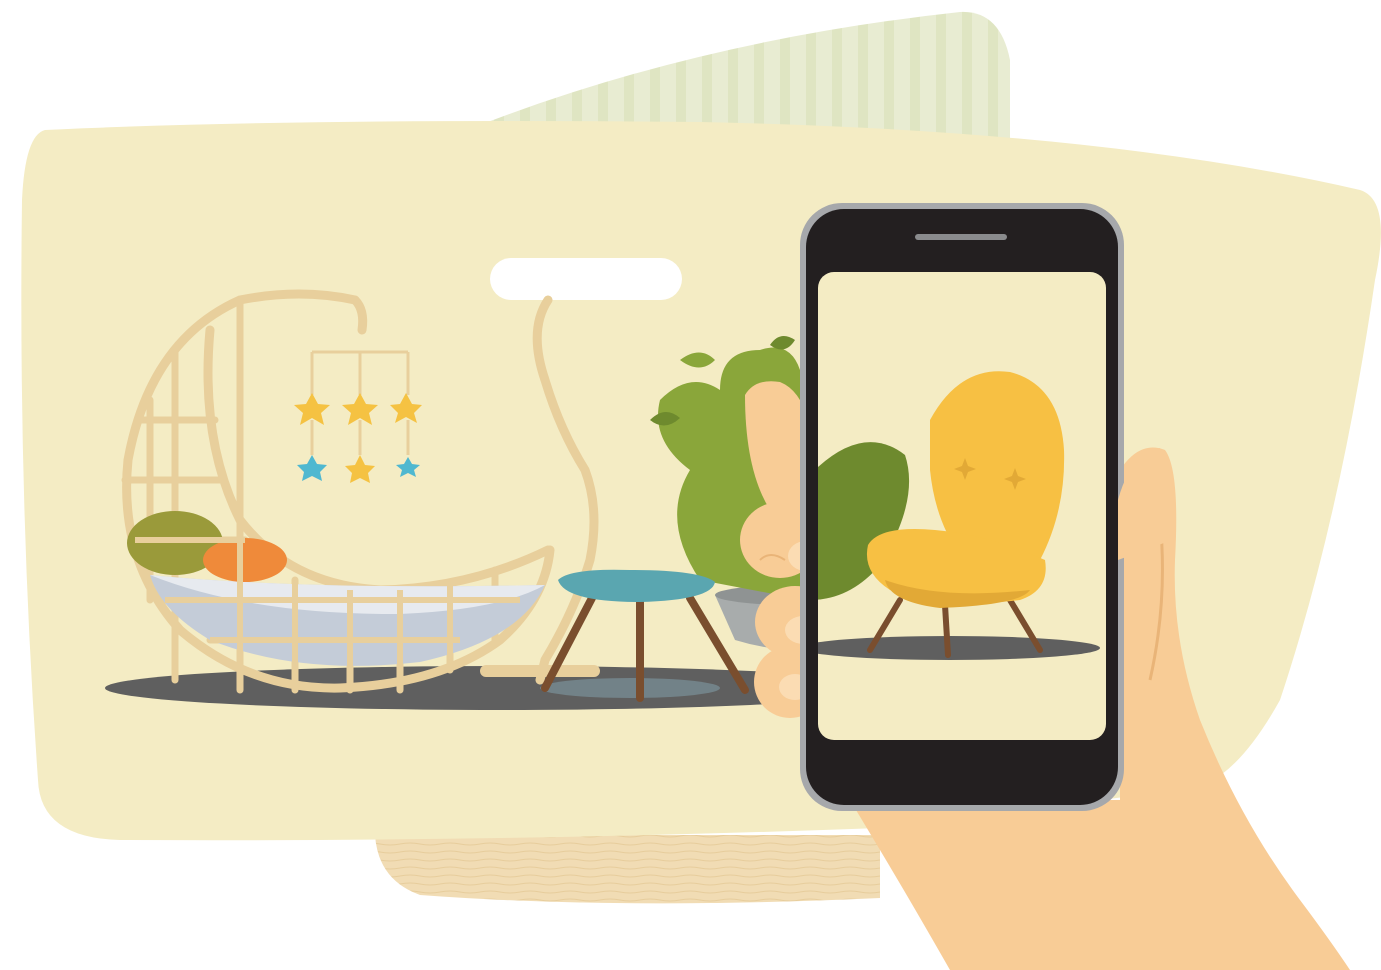 The image size is (1381, 970). Describe the element at coordinates (630, 688) in the screenshot. I see `stool-shadow` at that location.